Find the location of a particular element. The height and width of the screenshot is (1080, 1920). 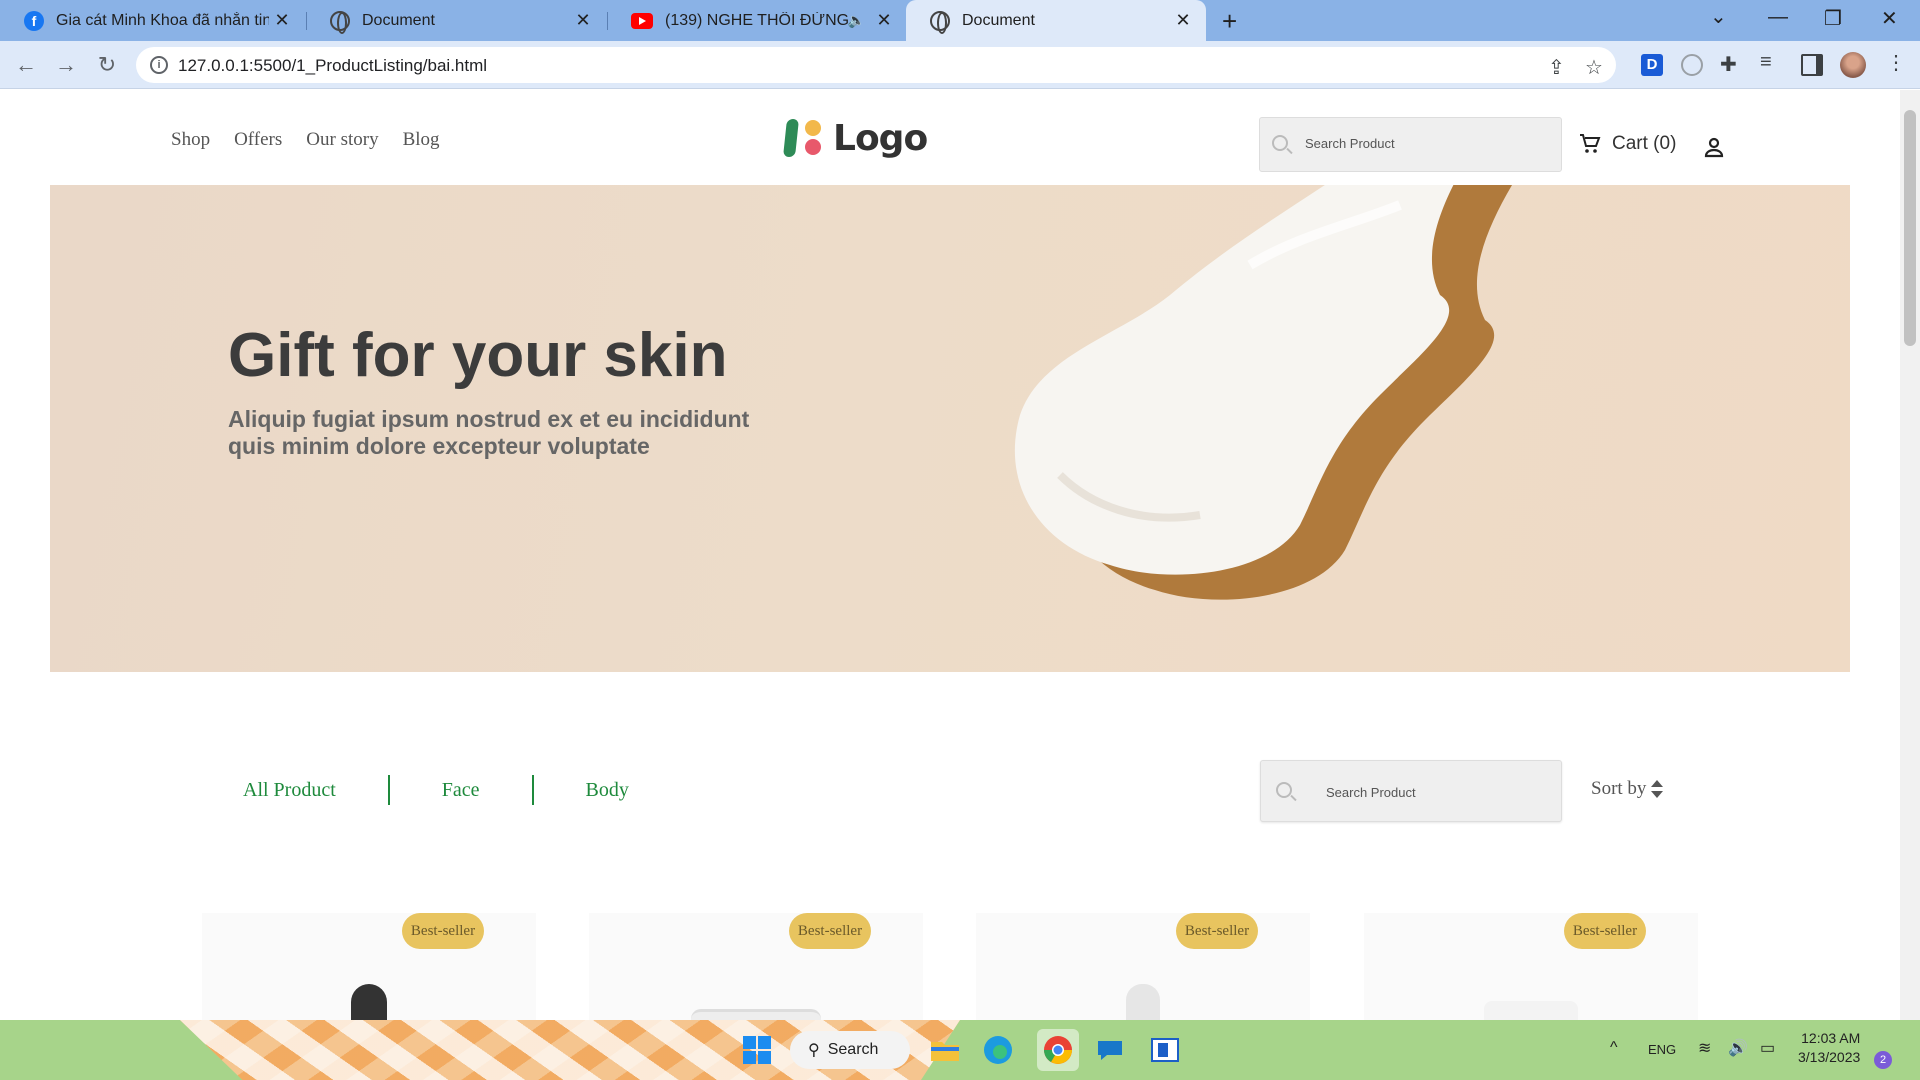

profile-avatar is located at coordinates (1853, 65).